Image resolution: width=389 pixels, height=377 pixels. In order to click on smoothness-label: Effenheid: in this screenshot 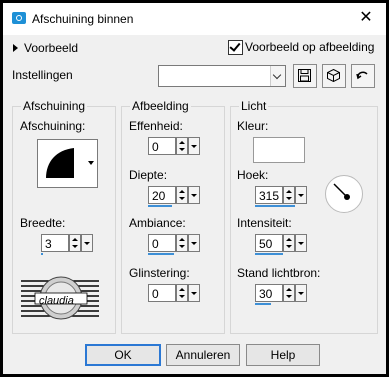, I will do `click(156, 126)`.